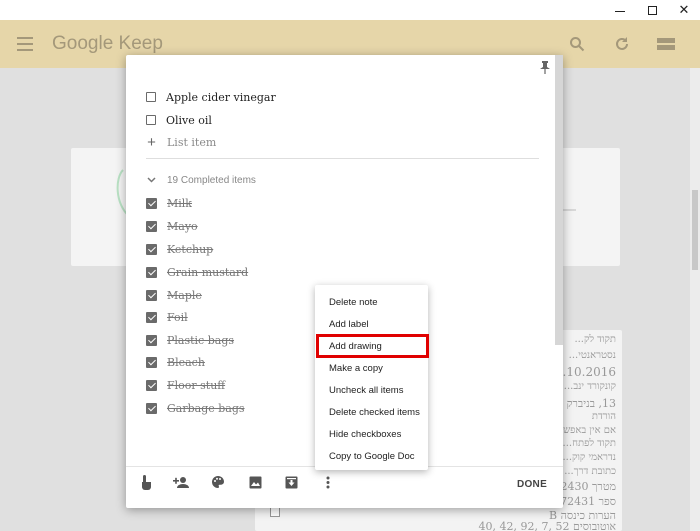 The width and height of the screenshot is (700, 531). What do you see at coordinates (181, 482) in the screenshot?
I see `collaborator-icon` at bounding box center [181, 482].